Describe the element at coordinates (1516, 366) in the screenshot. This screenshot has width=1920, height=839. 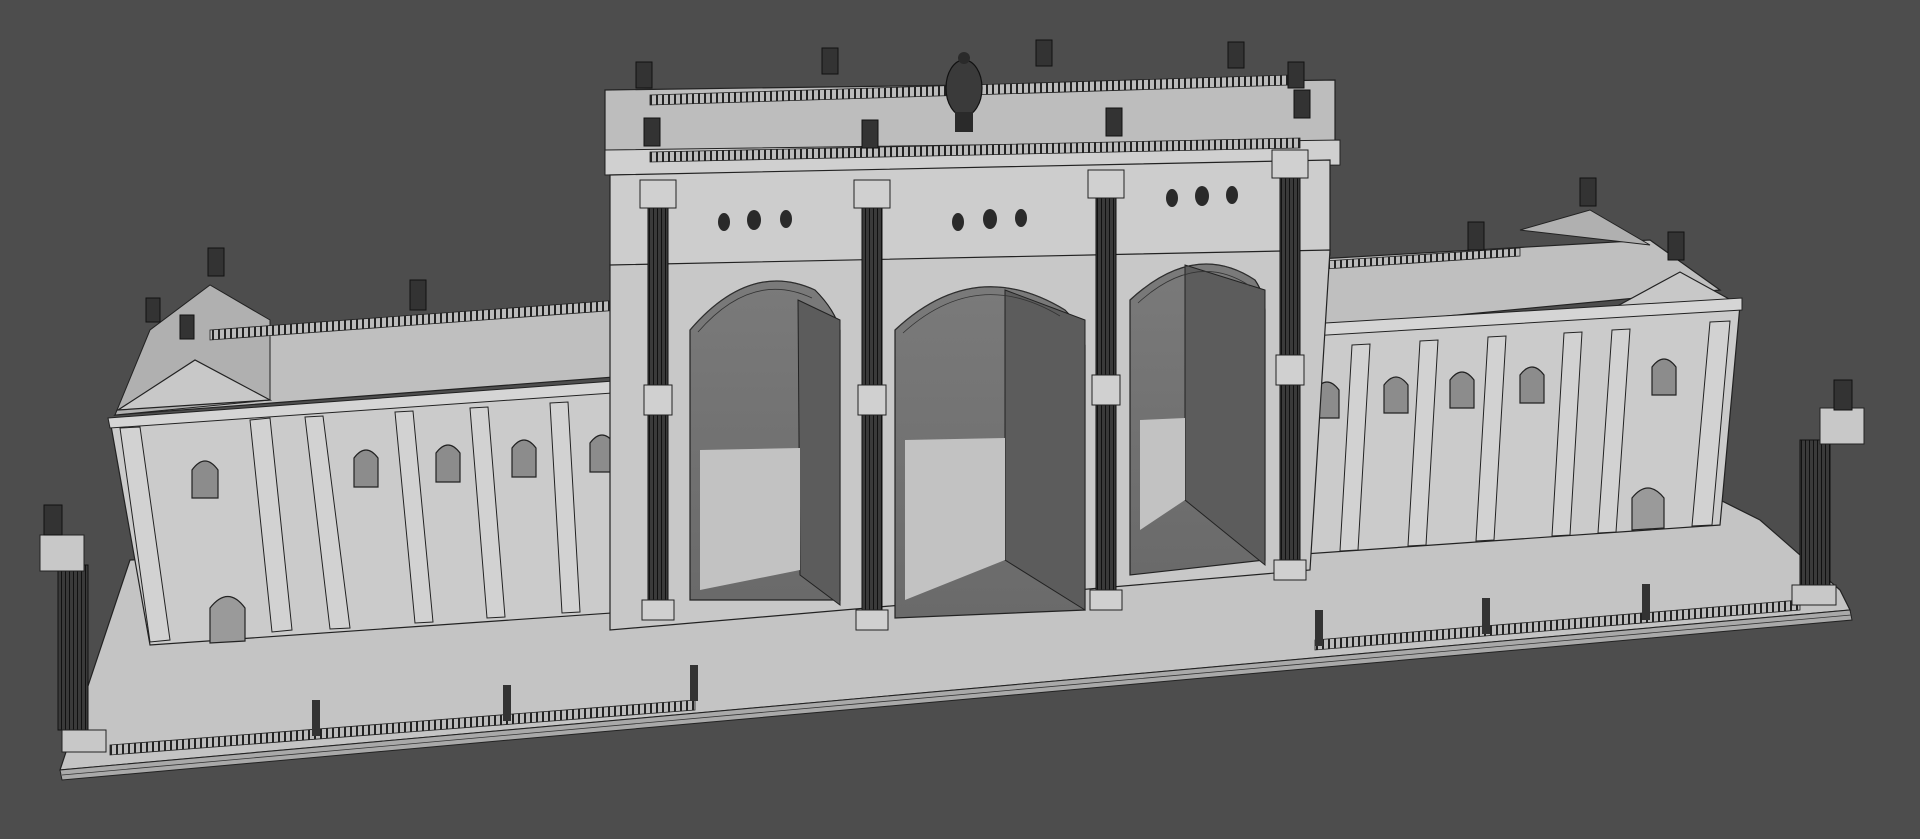
I see `right-wing` at that location.